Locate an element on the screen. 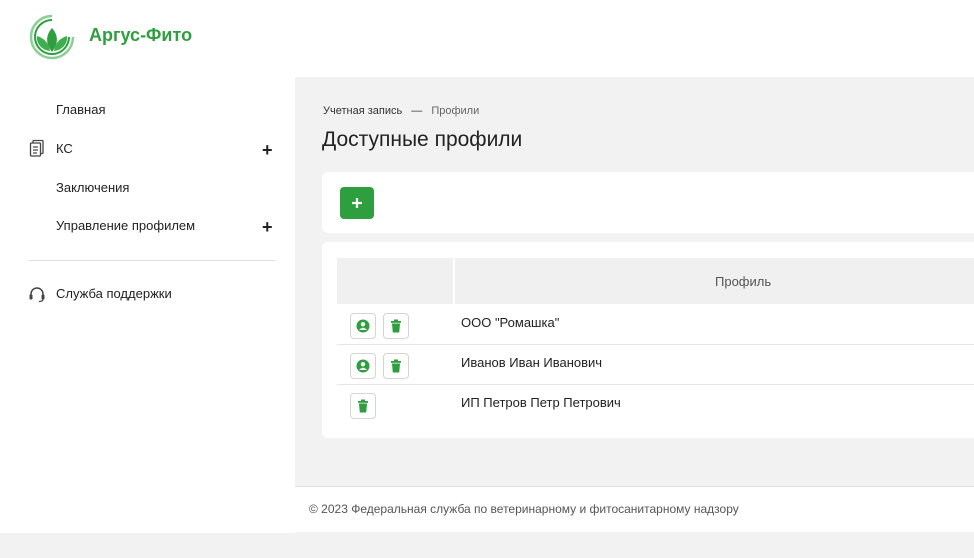 Image resolution: width=974 pixels, height=558 pixels. breadcrumb: Учетная запись — Профили is located at coordinates (401, 111).